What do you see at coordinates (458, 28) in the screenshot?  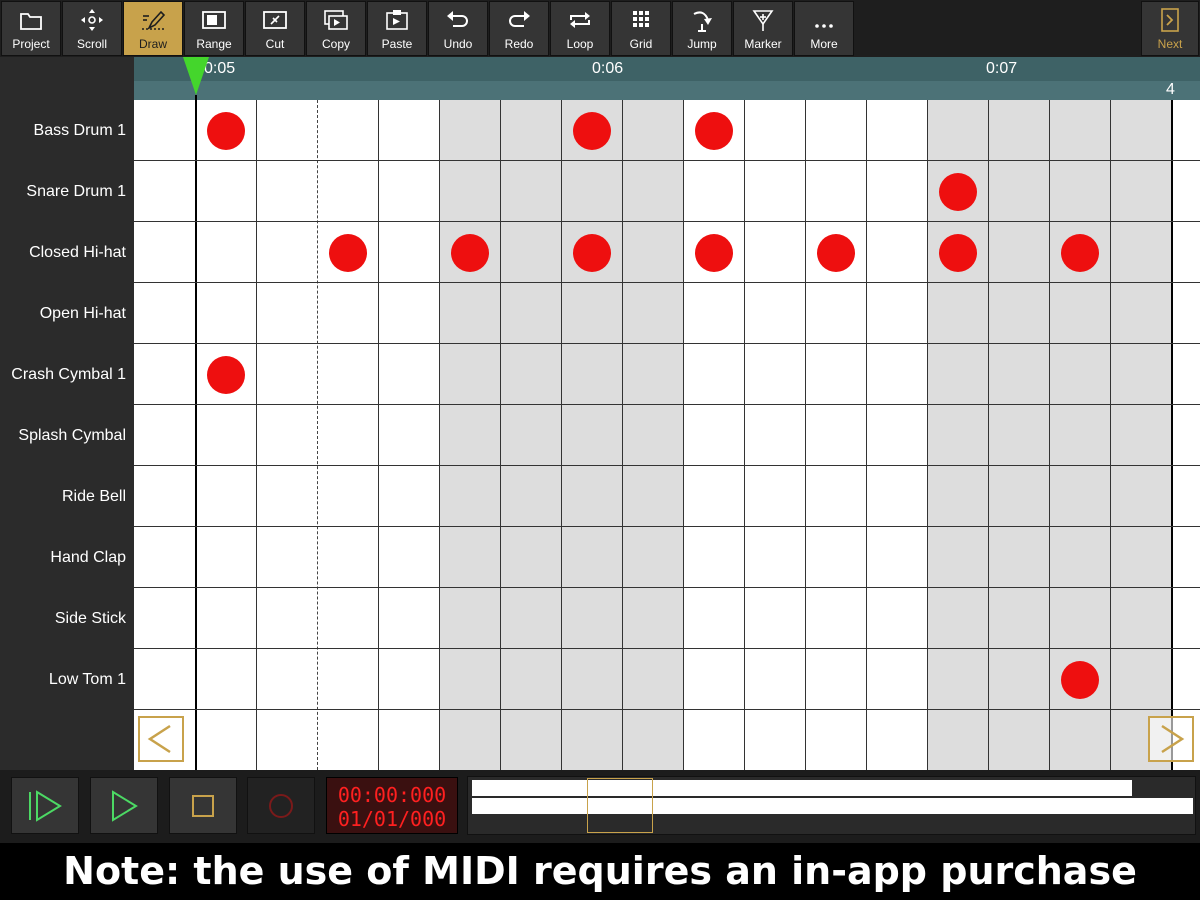 I see `tool-undo-button: Undo` at bounding box center [458, 28].